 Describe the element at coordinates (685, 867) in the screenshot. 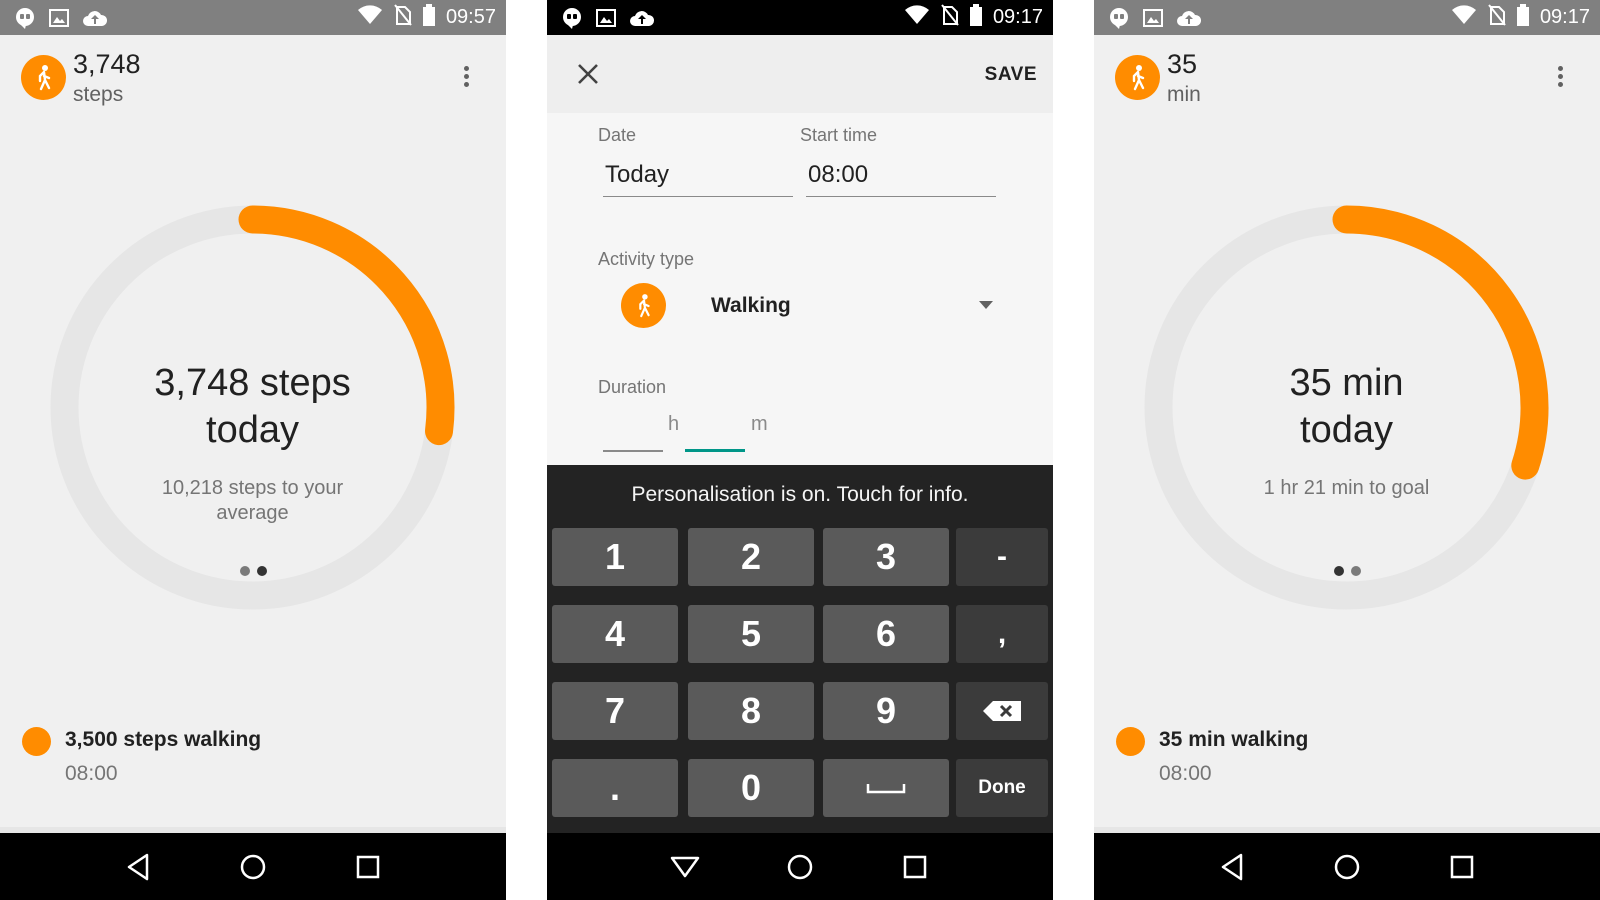

I see `hide-keyboard-icon` at that location.